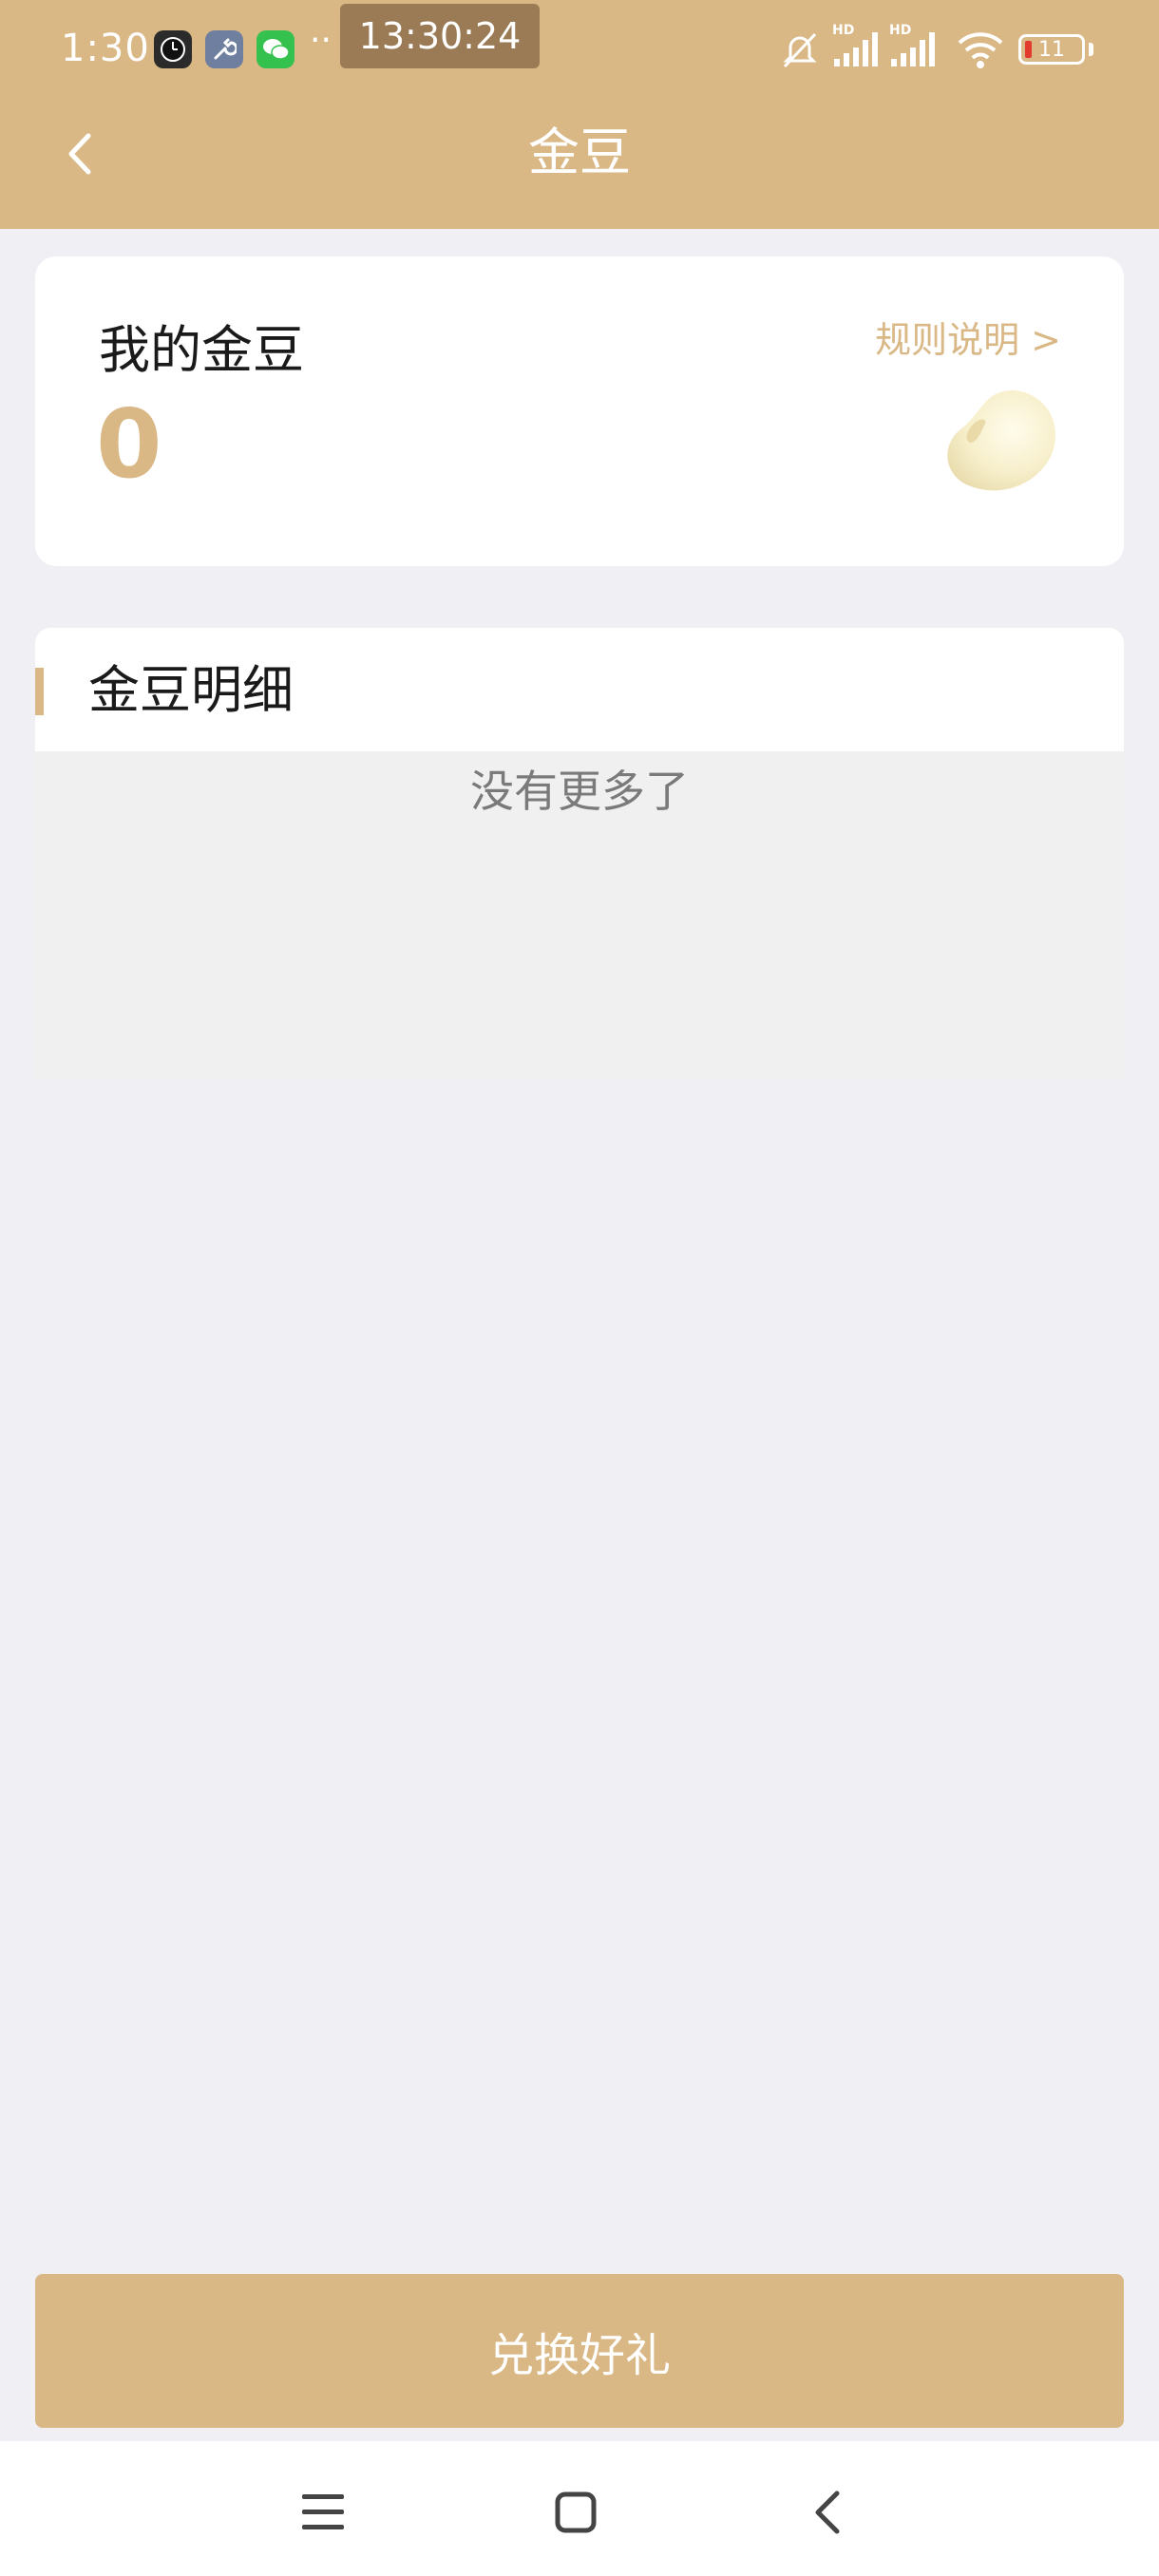 This screenshot has width=1159, height=2576. What do you see at coordinates (913, 46) in the screenshot?
I see `signal-hd-icon-2: HD` at bounding box center [913, 46].